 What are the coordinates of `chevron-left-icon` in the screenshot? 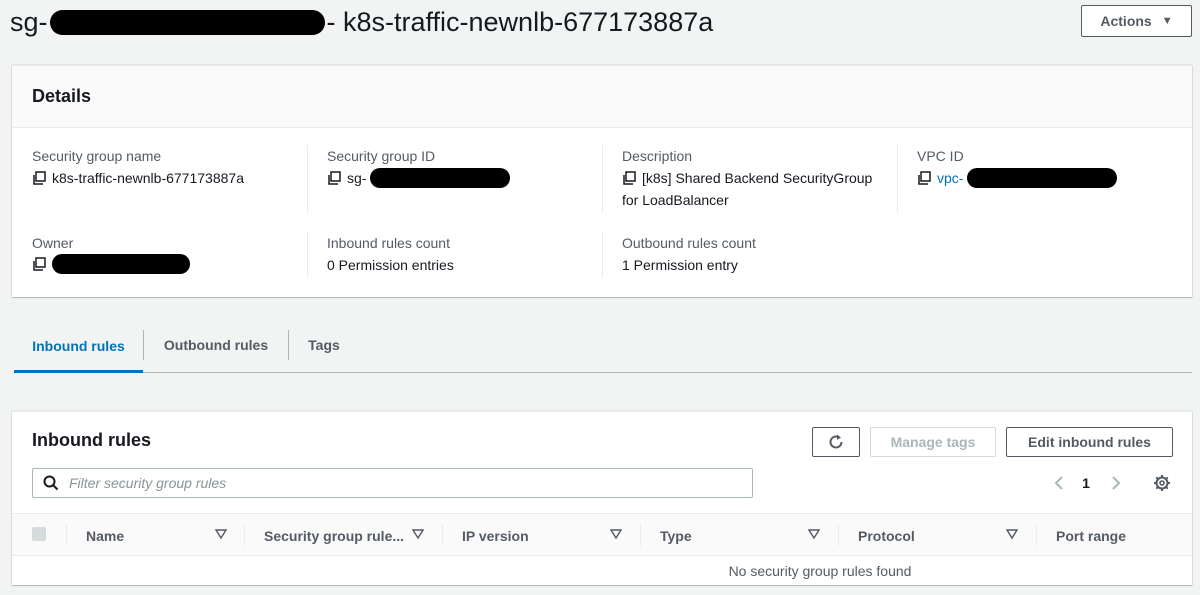 It's located at (1058, 483).